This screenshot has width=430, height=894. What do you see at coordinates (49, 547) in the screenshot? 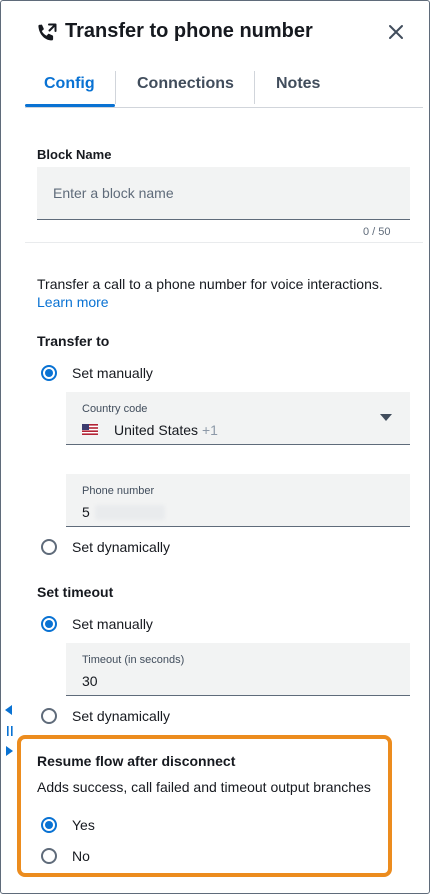
I see `transfer-set-dynamically-radio` at bounding box center [49, 547].